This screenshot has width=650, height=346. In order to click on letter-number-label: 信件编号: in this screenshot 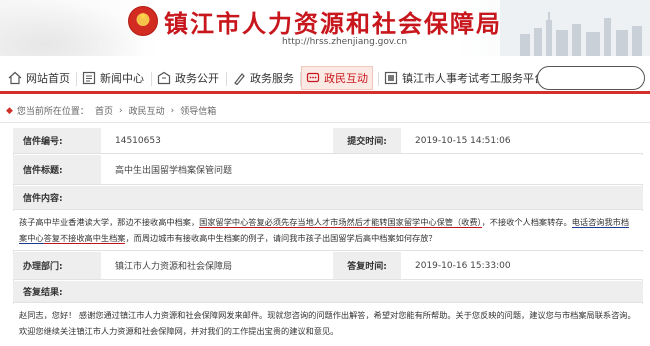, I will do `click(57, 140)`.